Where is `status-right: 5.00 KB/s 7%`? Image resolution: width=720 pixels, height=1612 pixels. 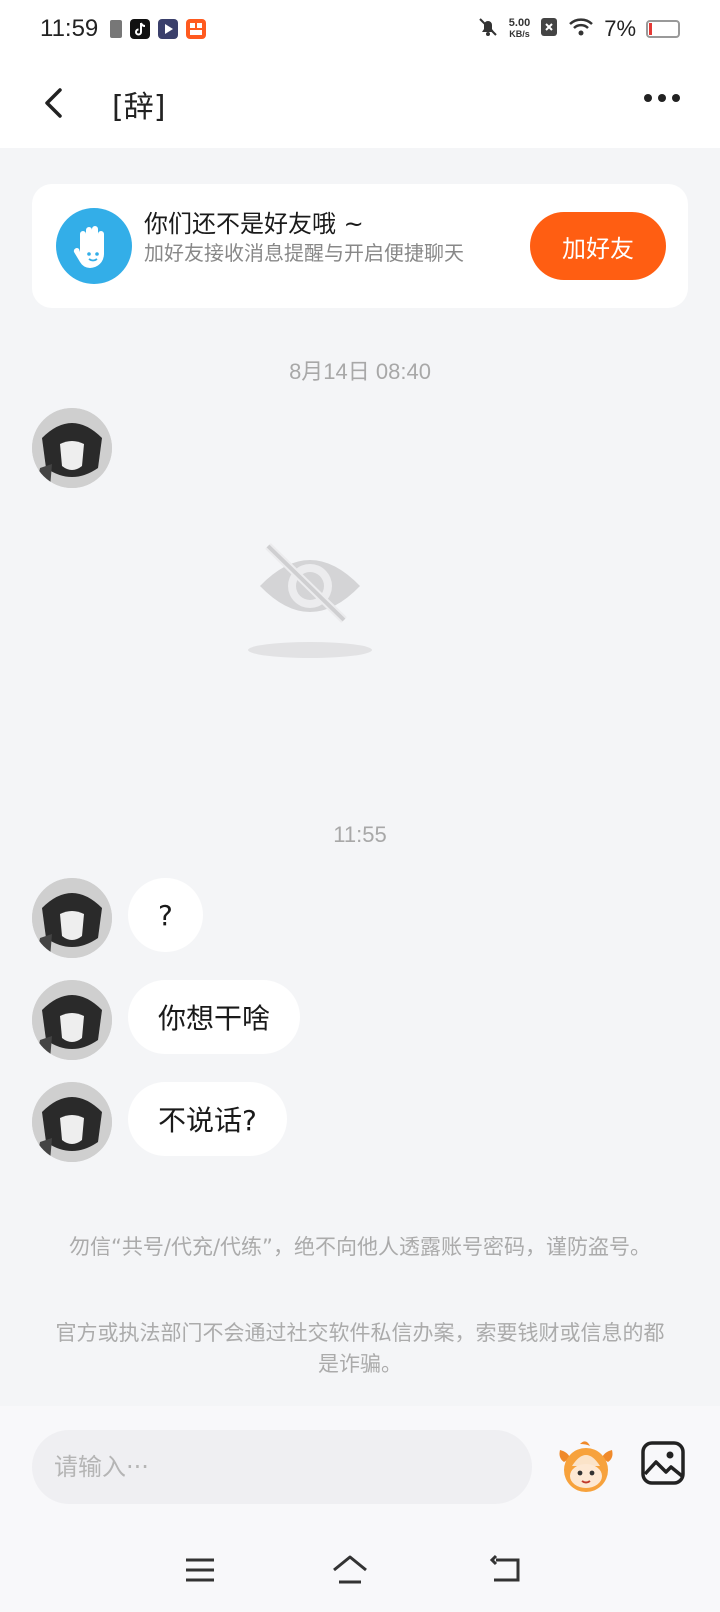 status-right: 5.00 KB/s 7% is located at coordinates (578, 29).